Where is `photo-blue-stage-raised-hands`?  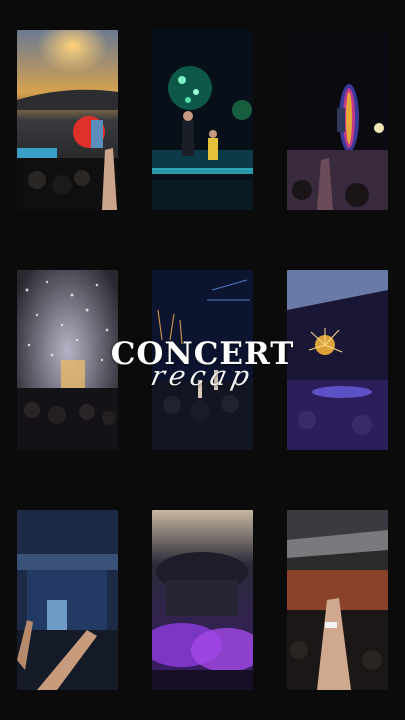 photo-blue-stage-raised-hands is located at coordinates (67, 600).